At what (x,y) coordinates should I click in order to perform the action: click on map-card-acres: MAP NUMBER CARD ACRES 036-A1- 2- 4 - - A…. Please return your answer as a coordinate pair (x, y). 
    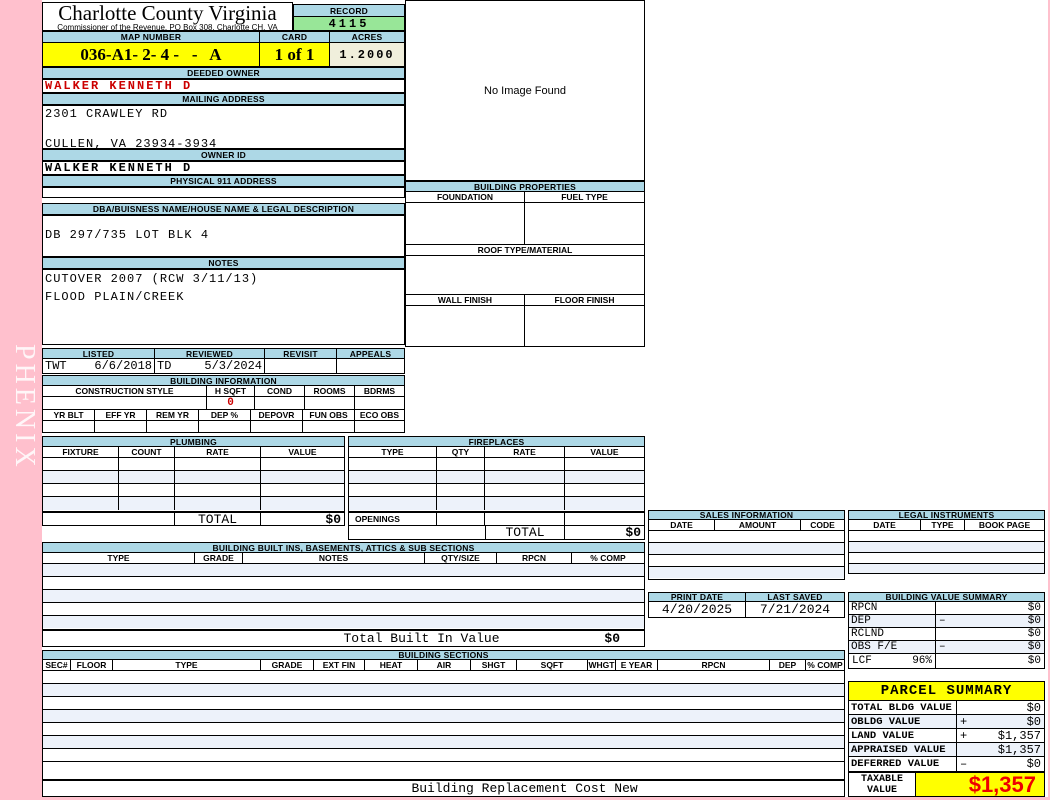
    Looking at the image, I should click on (223, 49).